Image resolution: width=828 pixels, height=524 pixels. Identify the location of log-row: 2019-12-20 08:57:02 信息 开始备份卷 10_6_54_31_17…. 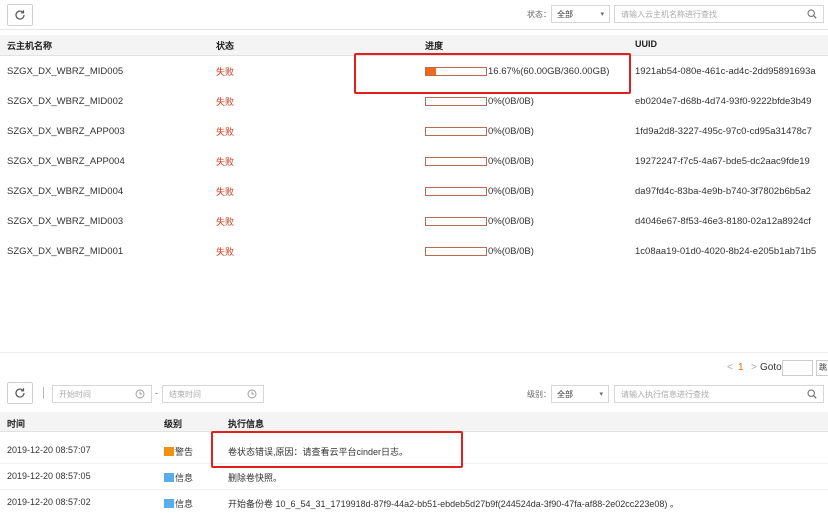
(414, 503).